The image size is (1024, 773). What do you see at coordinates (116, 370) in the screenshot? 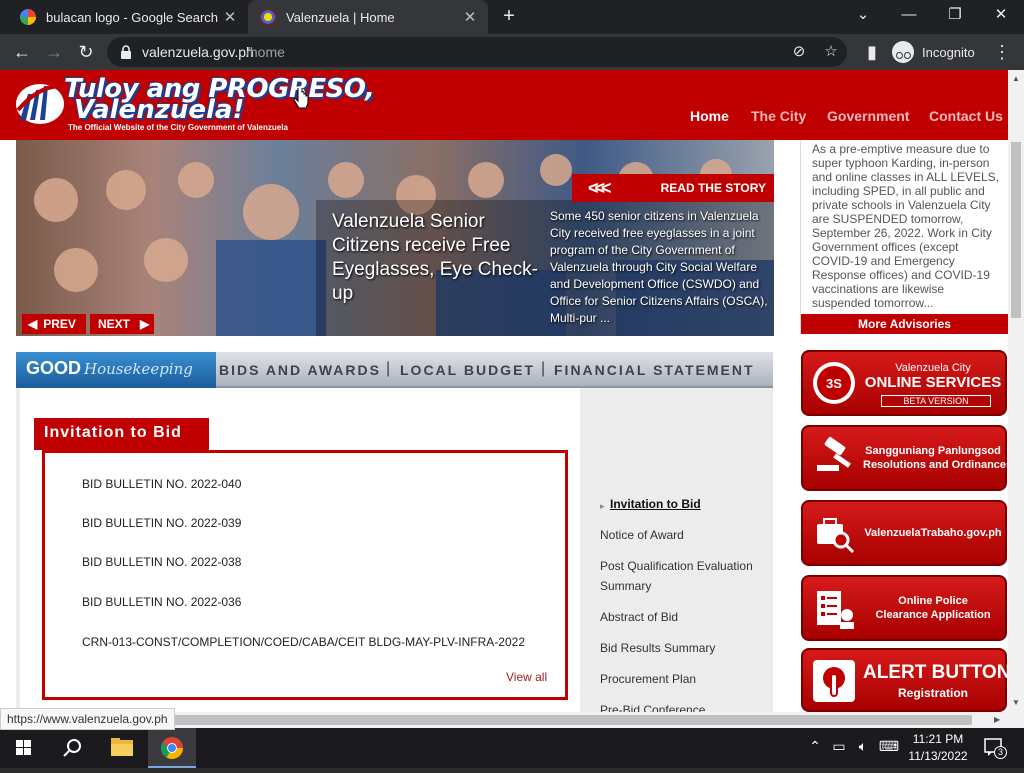
I see `good-housekeeping-logo: GOOD Housekeeping` at bounding box center [116, 370].